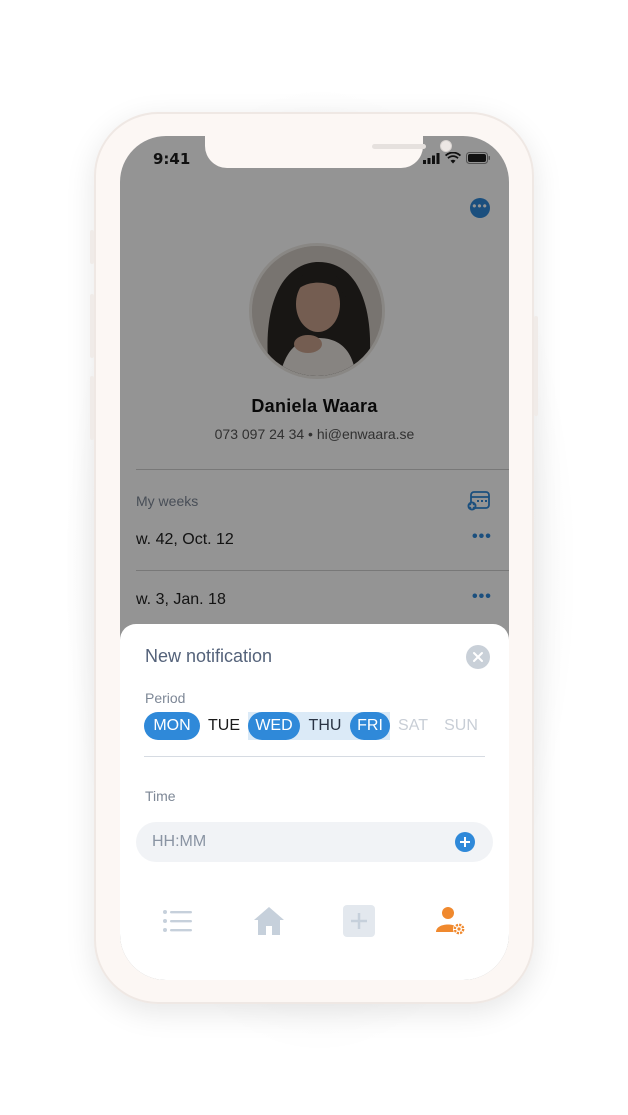 The image size is (628, 1115). What do you see at coordinates (172, 159) in the screenshot?
I see `status-time: 9:41` at bounding box center [172, 159].